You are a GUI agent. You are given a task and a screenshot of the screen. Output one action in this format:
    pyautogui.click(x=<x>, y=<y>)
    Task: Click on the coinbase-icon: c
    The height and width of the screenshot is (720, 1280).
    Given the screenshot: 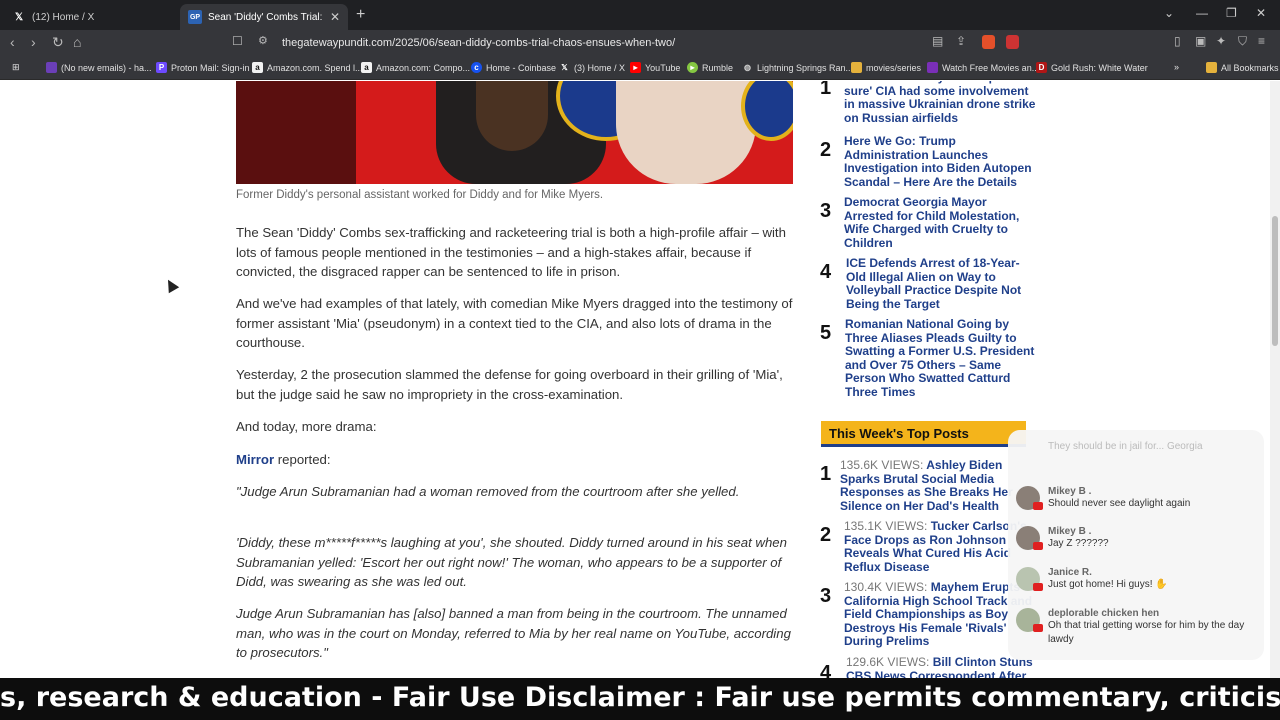 What is the action you would take?
    pyautogui.click(x=476, y=67)
    